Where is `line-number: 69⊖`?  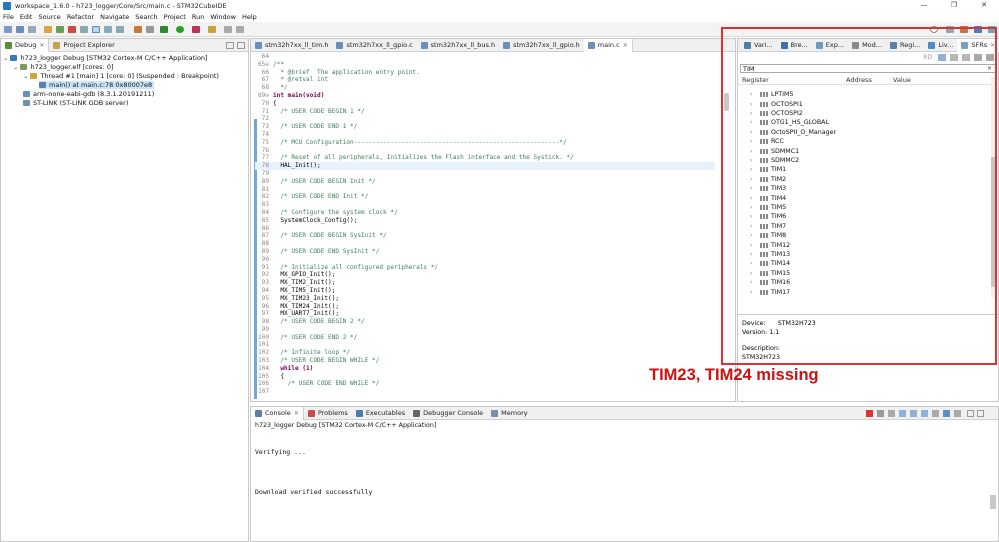
line-number: 69⊖ is located at coordinates (262, 96).